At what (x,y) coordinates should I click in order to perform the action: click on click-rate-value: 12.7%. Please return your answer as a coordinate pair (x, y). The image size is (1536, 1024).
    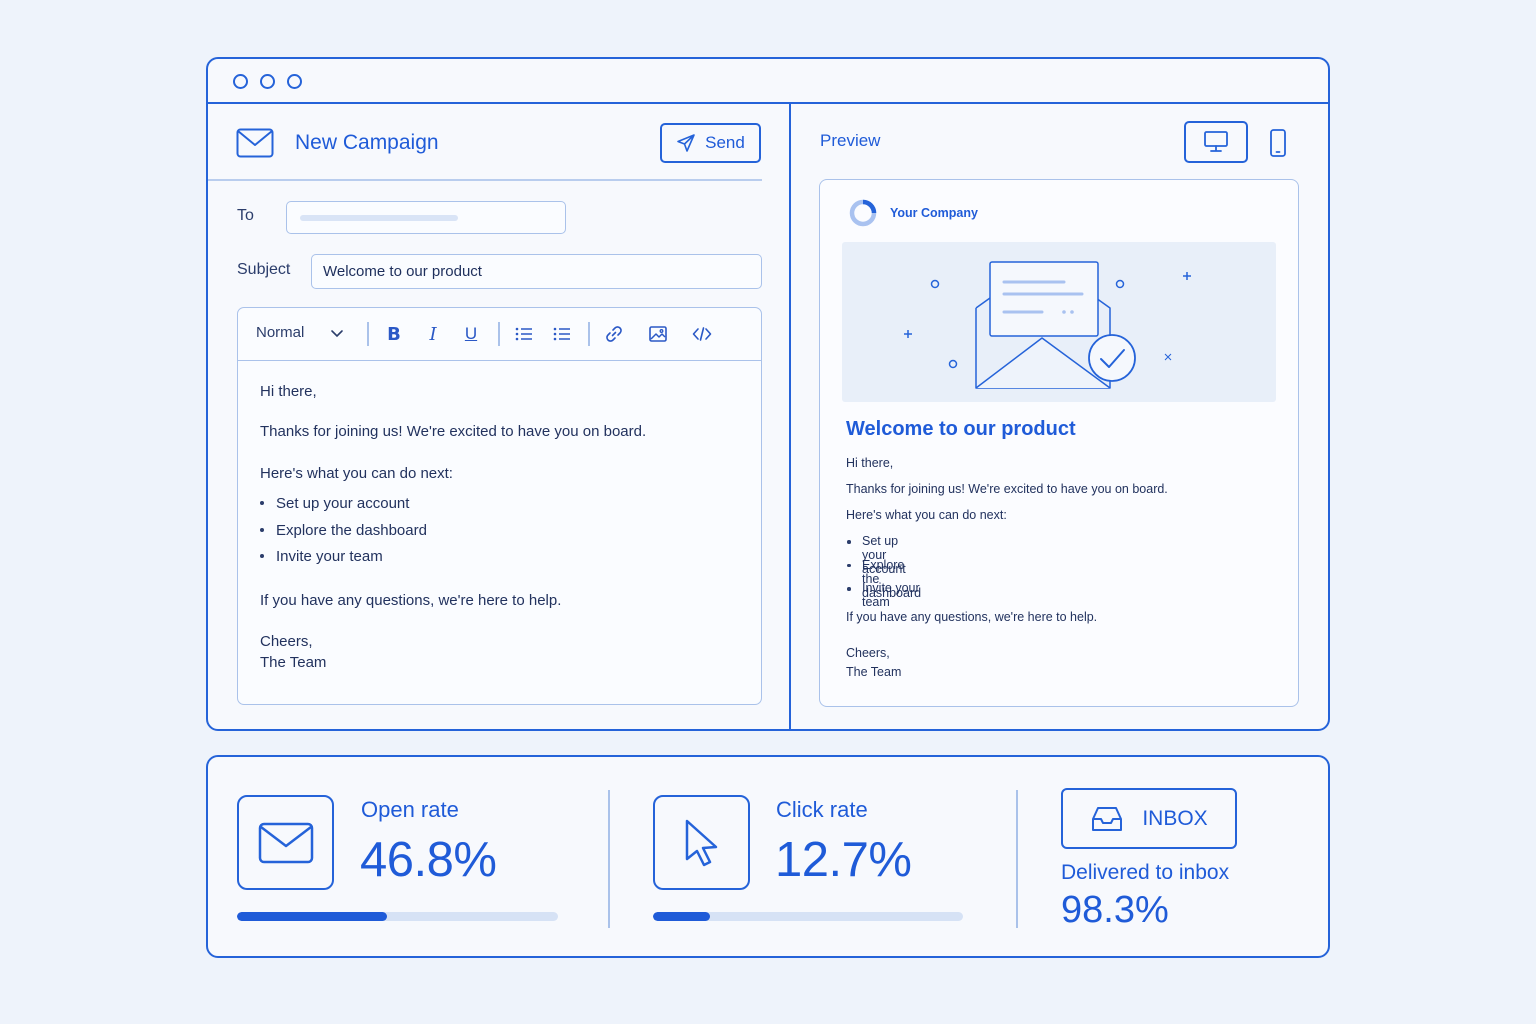
    Looking at the image, I should click on (843, 860).